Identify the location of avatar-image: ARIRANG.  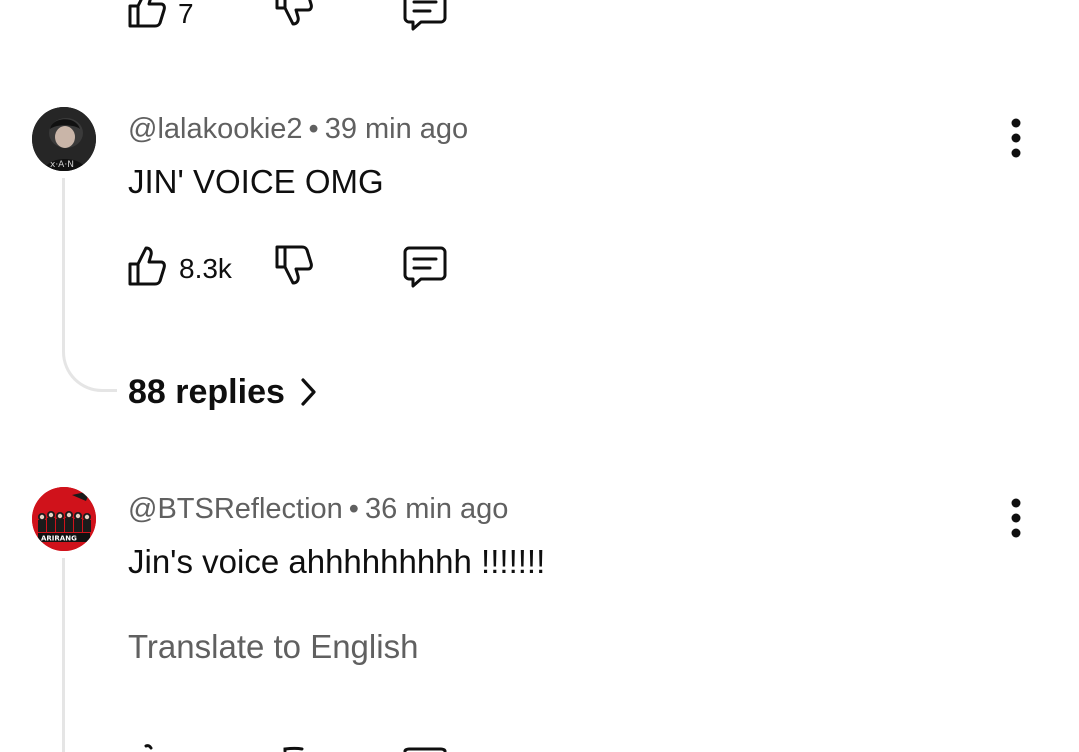
(64, 519).